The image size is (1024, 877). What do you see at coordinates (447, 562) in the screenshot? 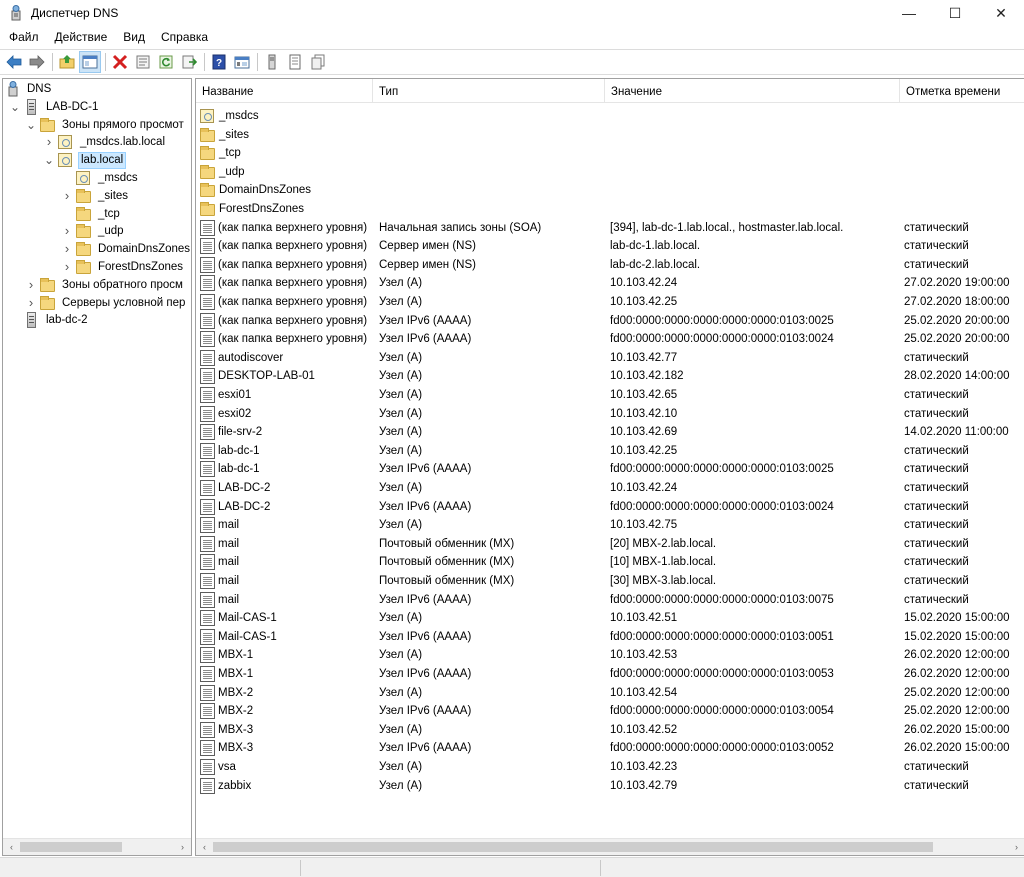
I see `record-type: Почтовый обменник (MX)` at bounding box center [447, 562].